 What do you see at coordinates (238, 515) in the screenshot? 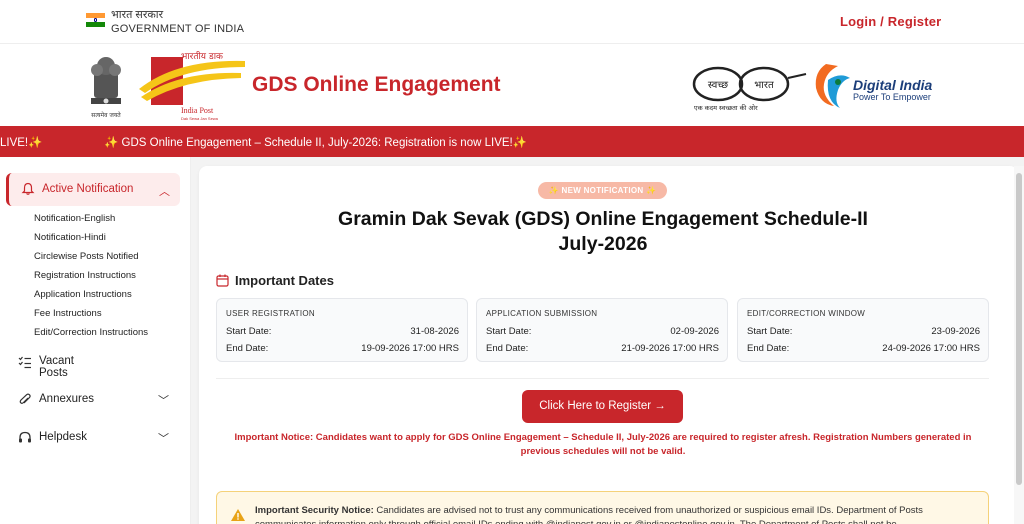
I see `warning-icon` at bounding box center [238, 515].